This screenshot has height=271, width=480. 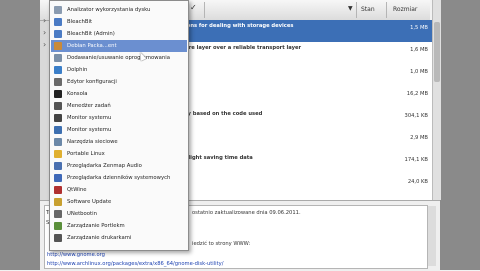 What do you see at coordinates (405, 9) in the screenshot?
I see `column-header-size: Rozmiar` at bounding box center [405, 9].